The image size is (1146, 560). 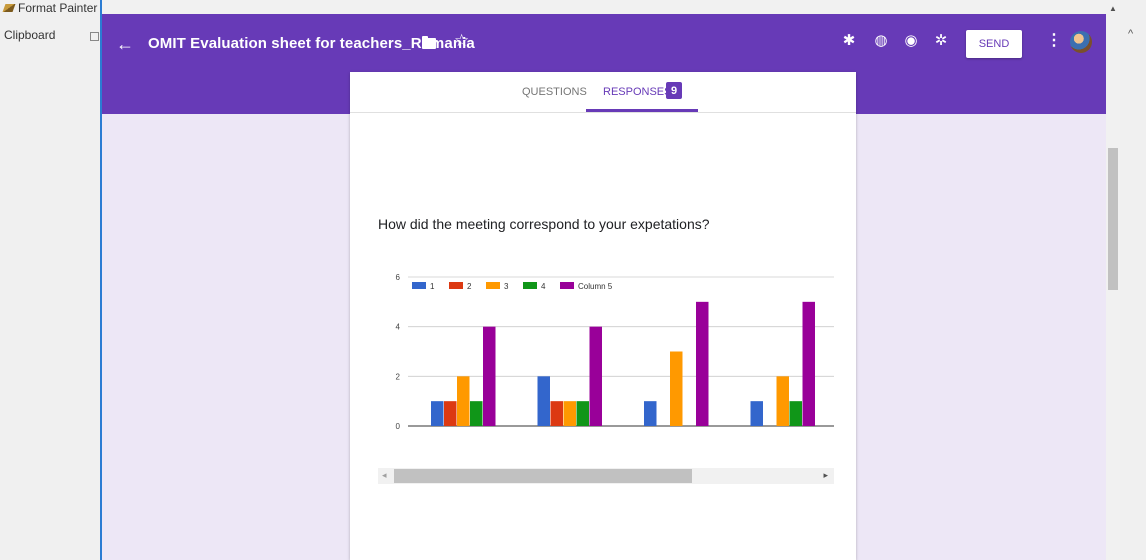 I want to click on collapse-ribbon-icon: ^, so click(x=1130, y=34).